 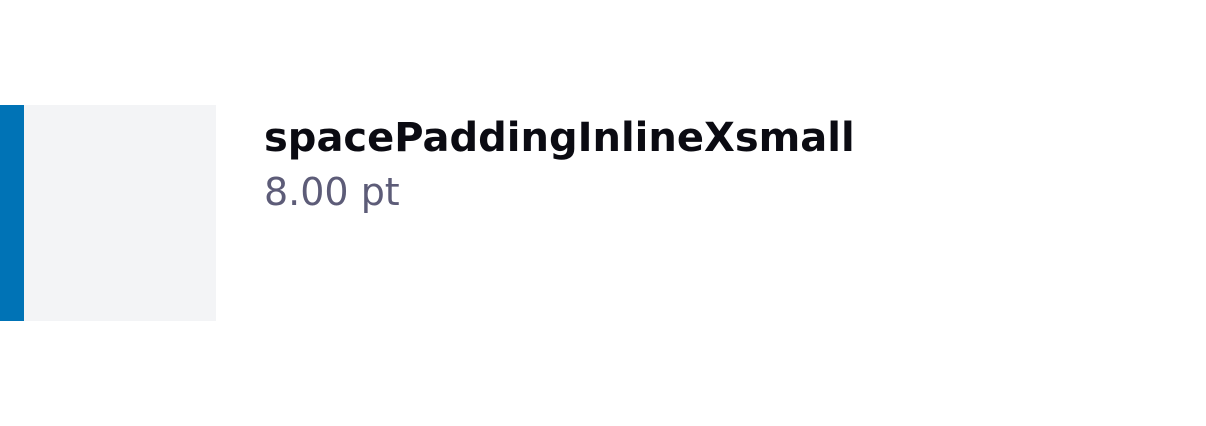 I want to click on spacing-swatch, so click(x=108, y=213).